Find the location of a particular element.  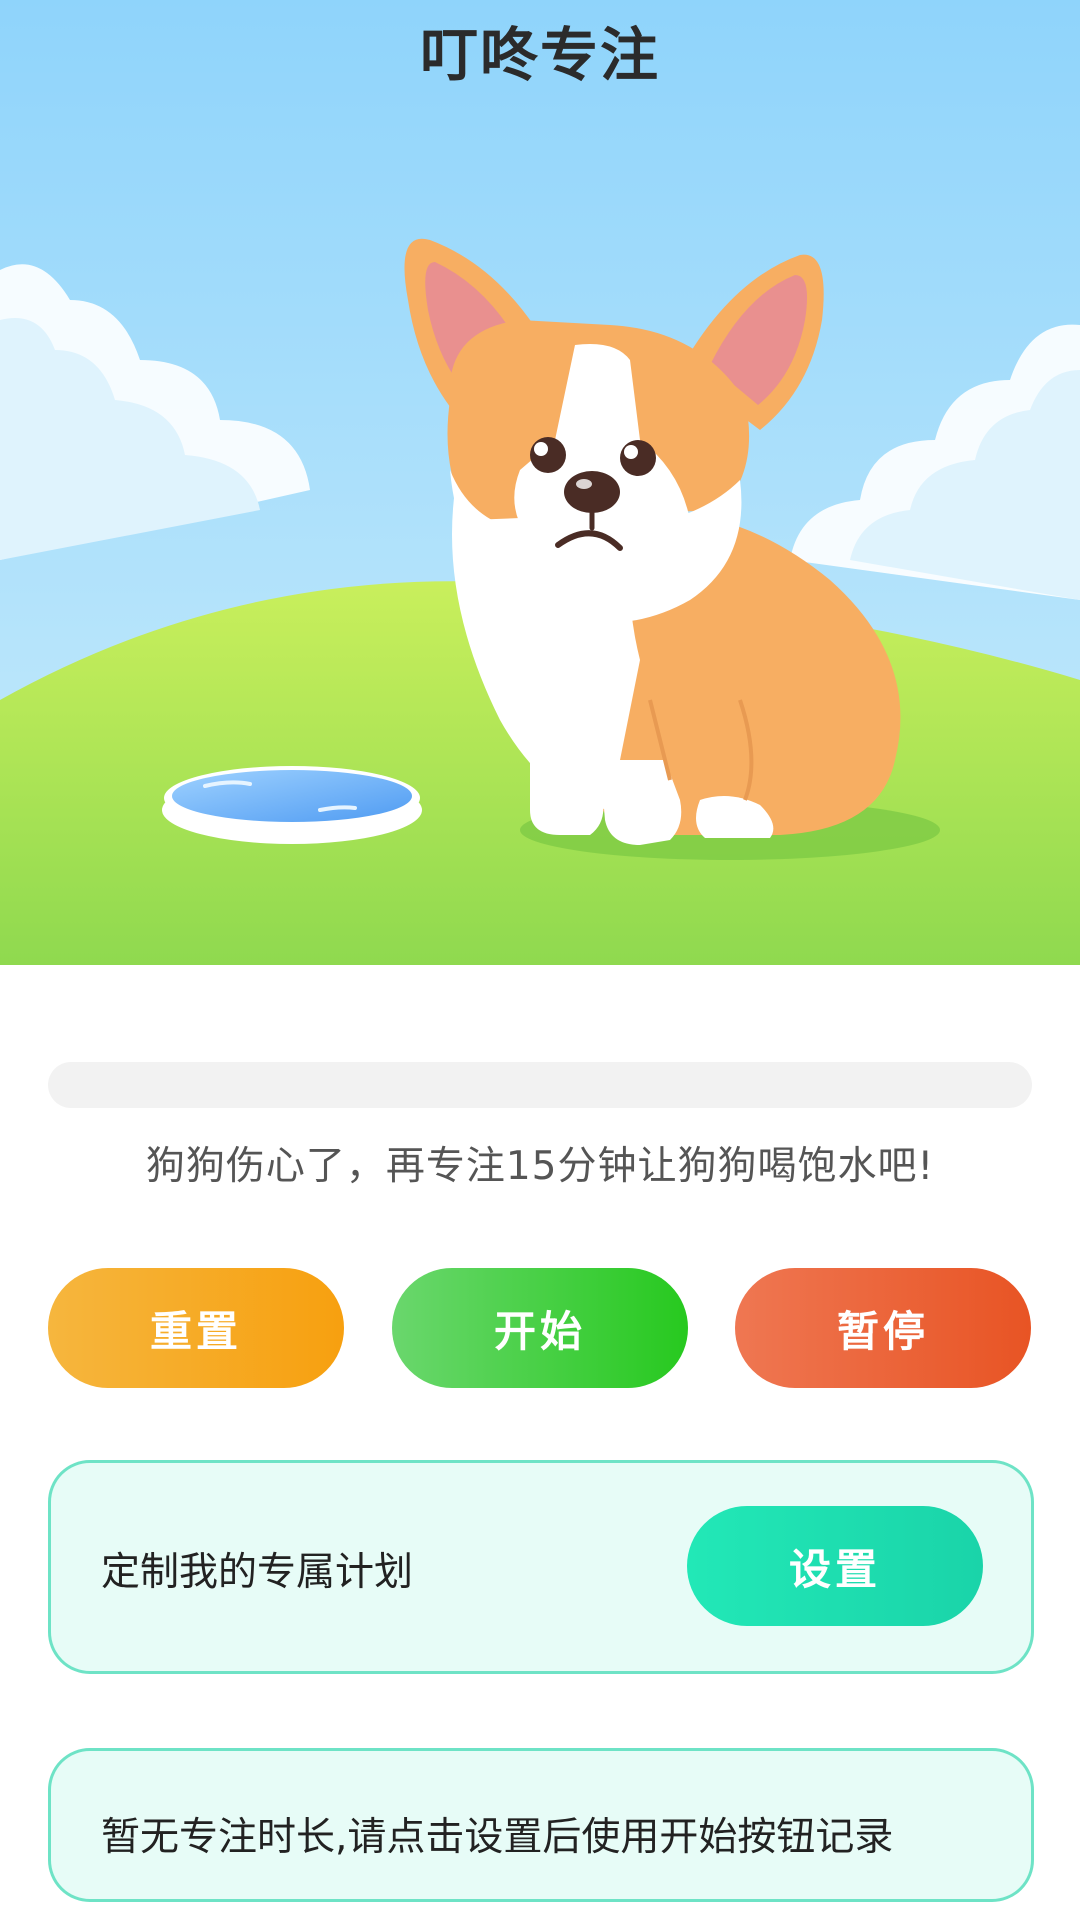

record-card: 暂无专注时长,请点击设置后使用开始按钮记录 is located at coordinates (541, 1825).